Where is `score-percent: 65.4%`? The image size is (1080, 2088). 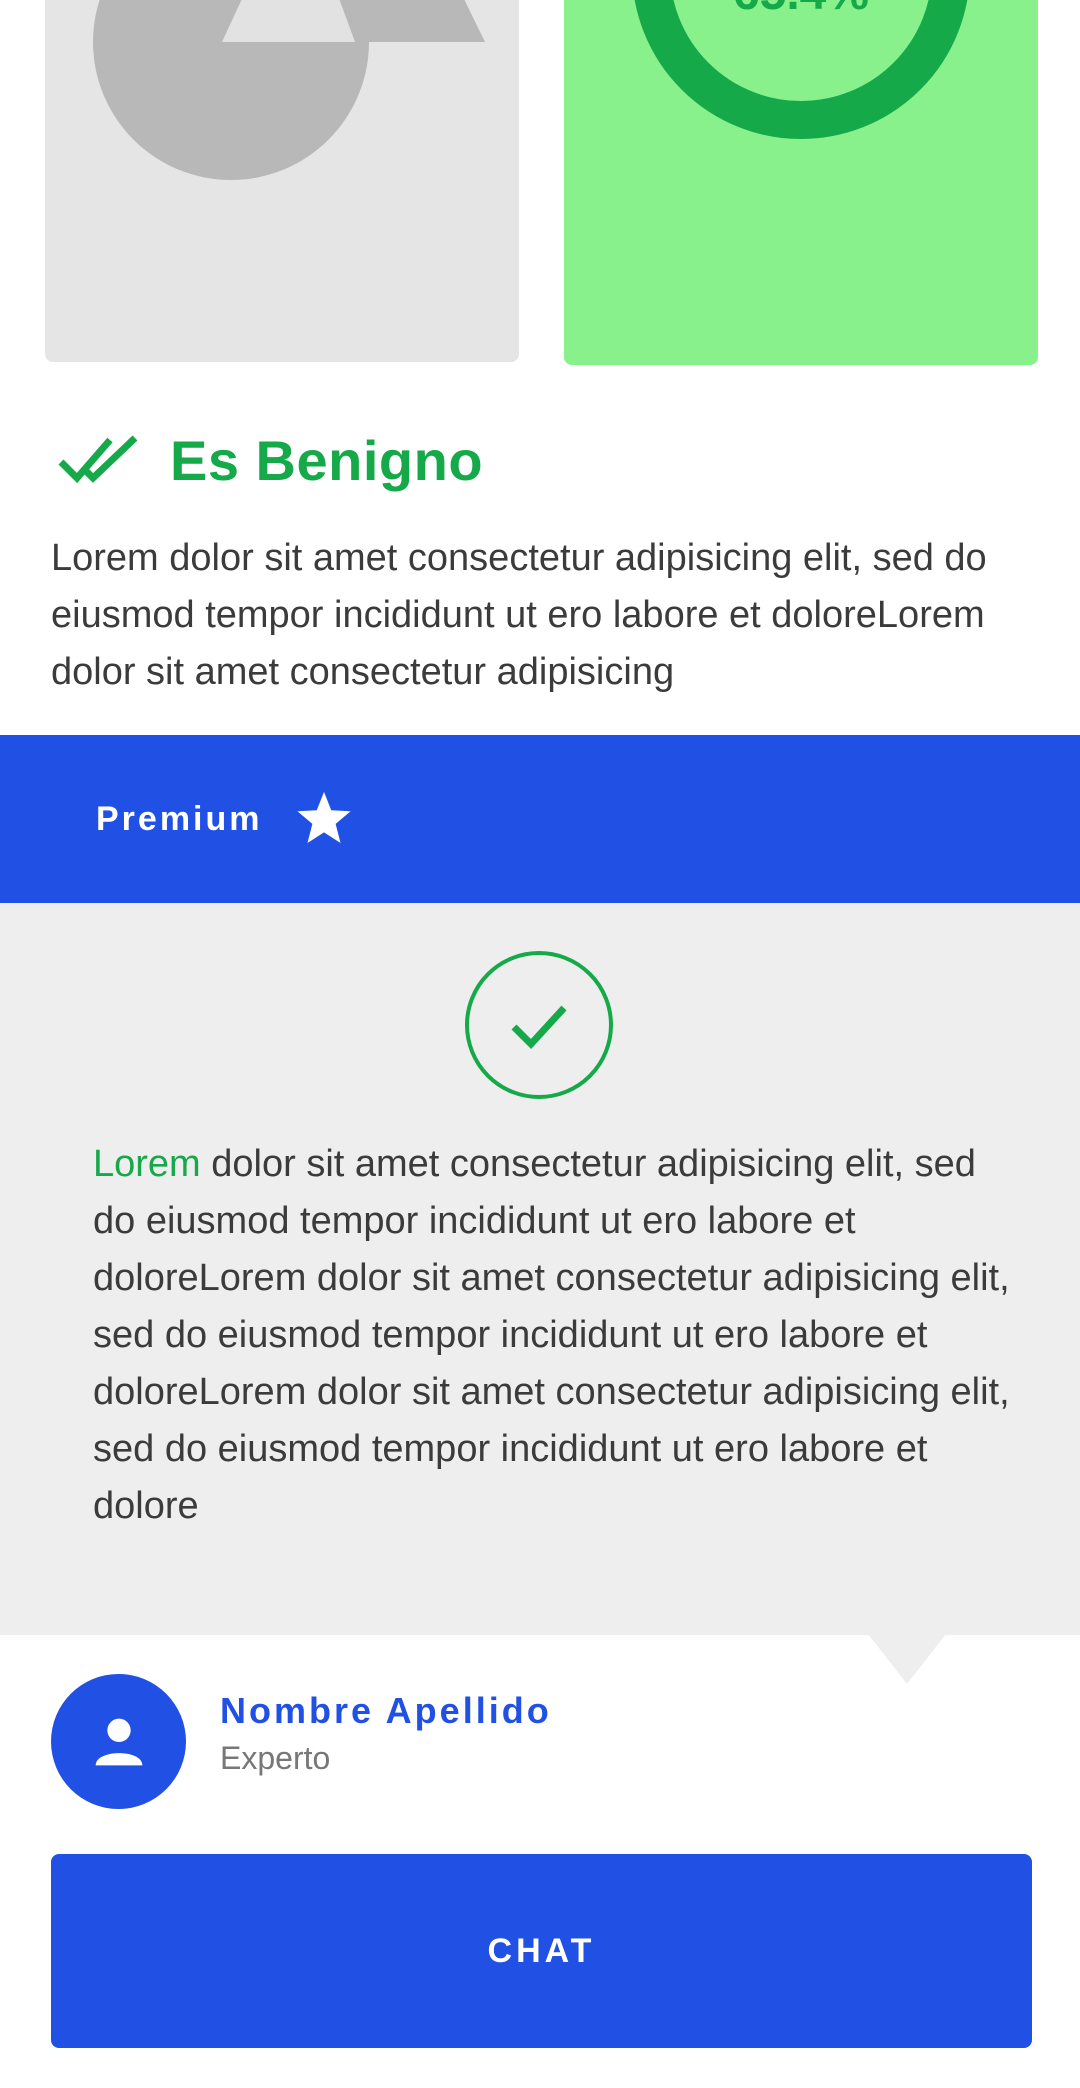 score-percent: 65.4% is located at coordinates (801, 9).